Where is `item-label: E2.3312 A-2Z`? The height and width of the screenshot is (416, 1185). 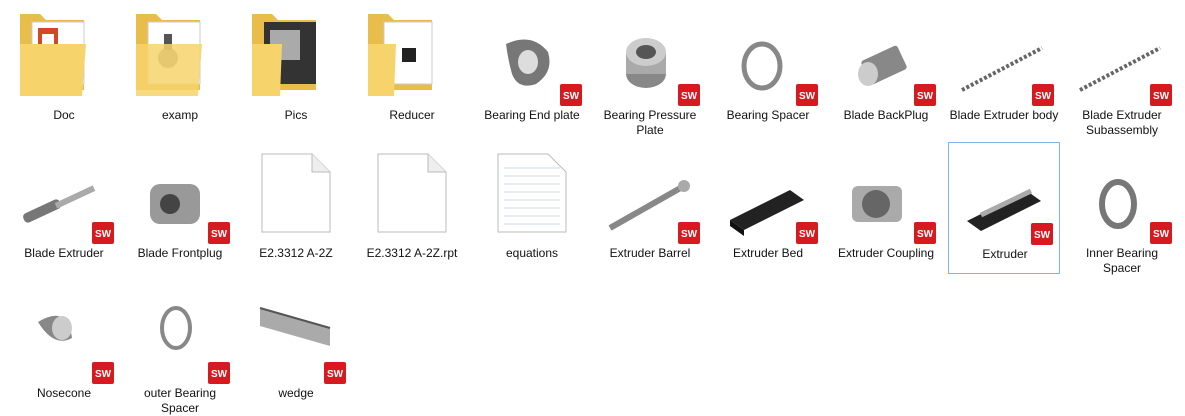 item-label: E2.3312 A-2Z is located at coordinates (296, 253).